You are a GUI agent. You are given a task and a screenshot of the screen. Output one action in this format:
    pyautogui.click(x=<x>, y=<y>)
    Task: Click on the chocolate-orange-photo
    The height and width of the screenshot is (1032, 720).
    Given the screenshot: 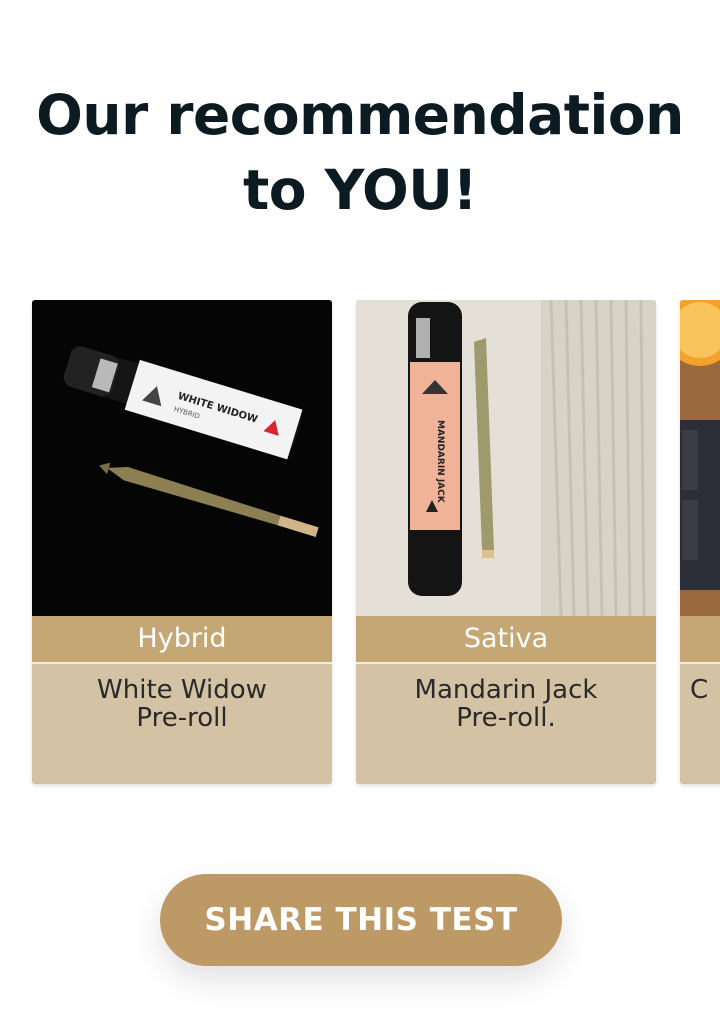 What is the action you would take?
    pyautogui.click(x=700, y=458)
    